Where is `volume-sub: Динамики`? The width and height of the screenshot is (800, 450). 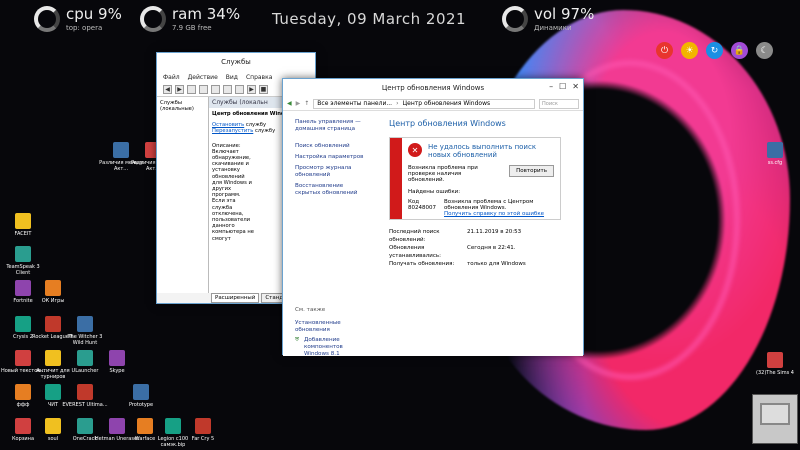
volume-sub: Динамики is located at coordinates (553, 27).